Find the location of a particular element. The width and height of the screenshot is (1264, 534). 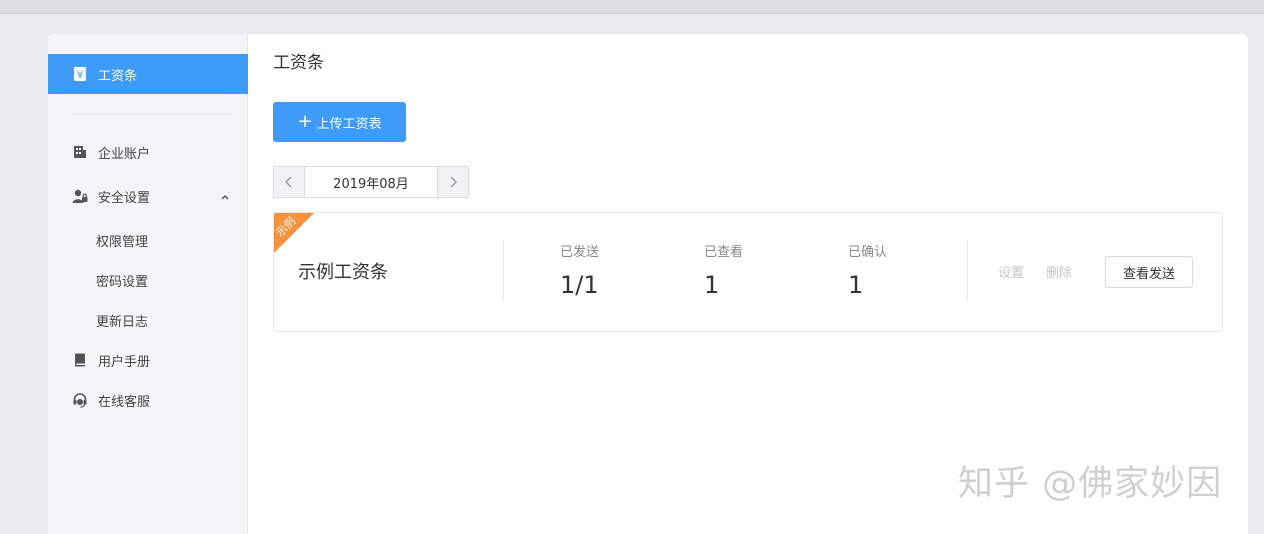

example-ribbon: 示例 is located at coordinates (294, 233).